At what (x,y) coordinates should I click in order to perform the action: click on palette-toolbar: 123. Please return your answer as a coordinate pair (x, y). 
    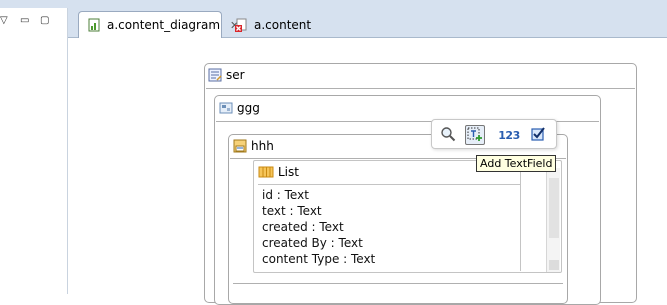
    Looking at the image, I should click on (494, 134).